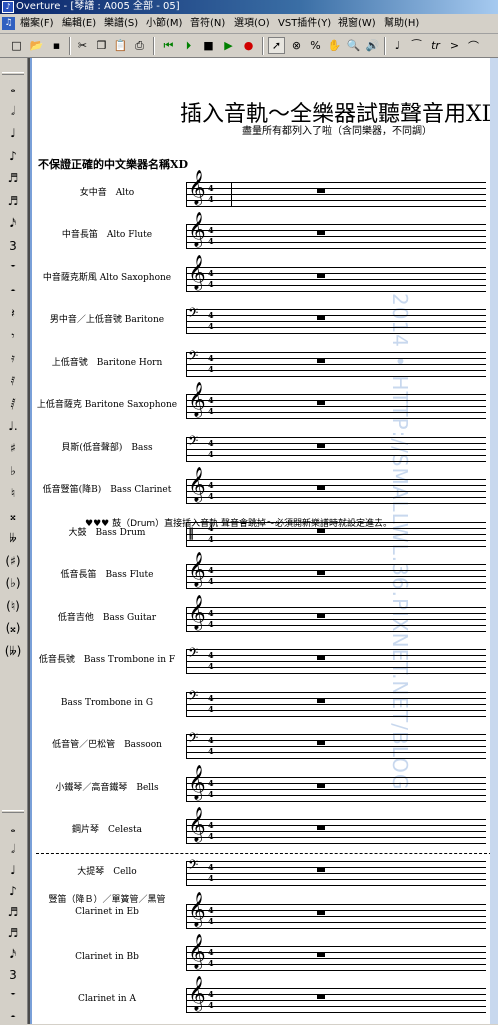  What do you see at coordinates (435, 45) in the screenshot?
I see `trill-icon: tr` at bounding box center [435, 45].